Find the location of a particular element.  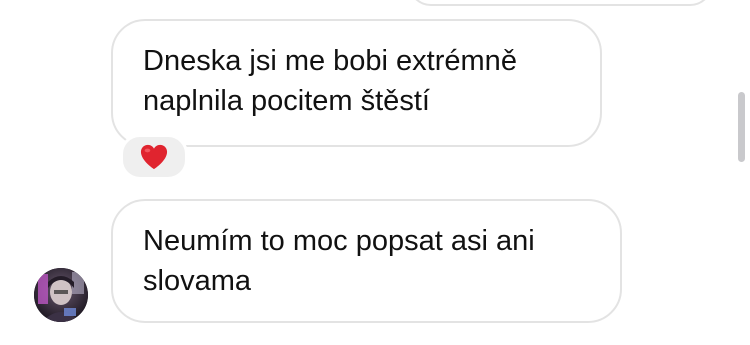

avatar-image is located at coordinates (61, 295).